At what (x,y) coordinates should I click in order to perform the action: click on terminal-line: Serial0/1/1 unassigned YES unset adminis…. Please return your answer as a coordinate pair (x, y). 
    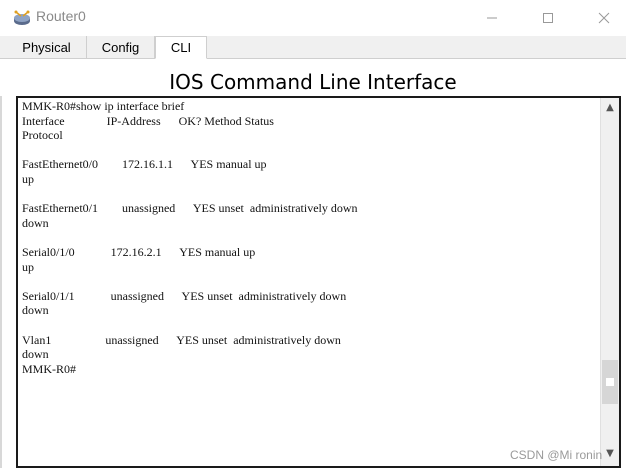
    Looking at the image, I should click on (184, 295).